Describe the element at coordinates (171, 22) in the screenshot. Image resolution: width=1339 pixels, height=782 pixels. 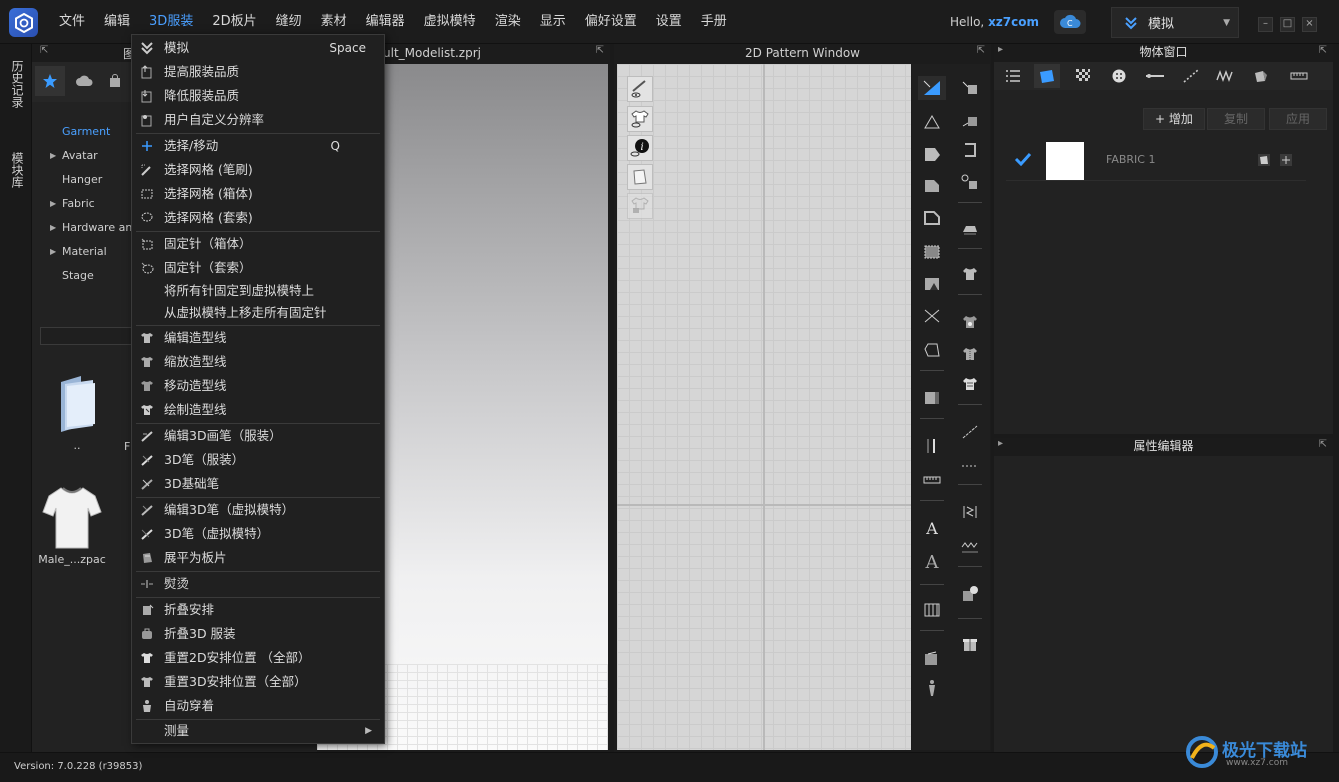
I see `menu-3d-garment: 3D服装` at that location.